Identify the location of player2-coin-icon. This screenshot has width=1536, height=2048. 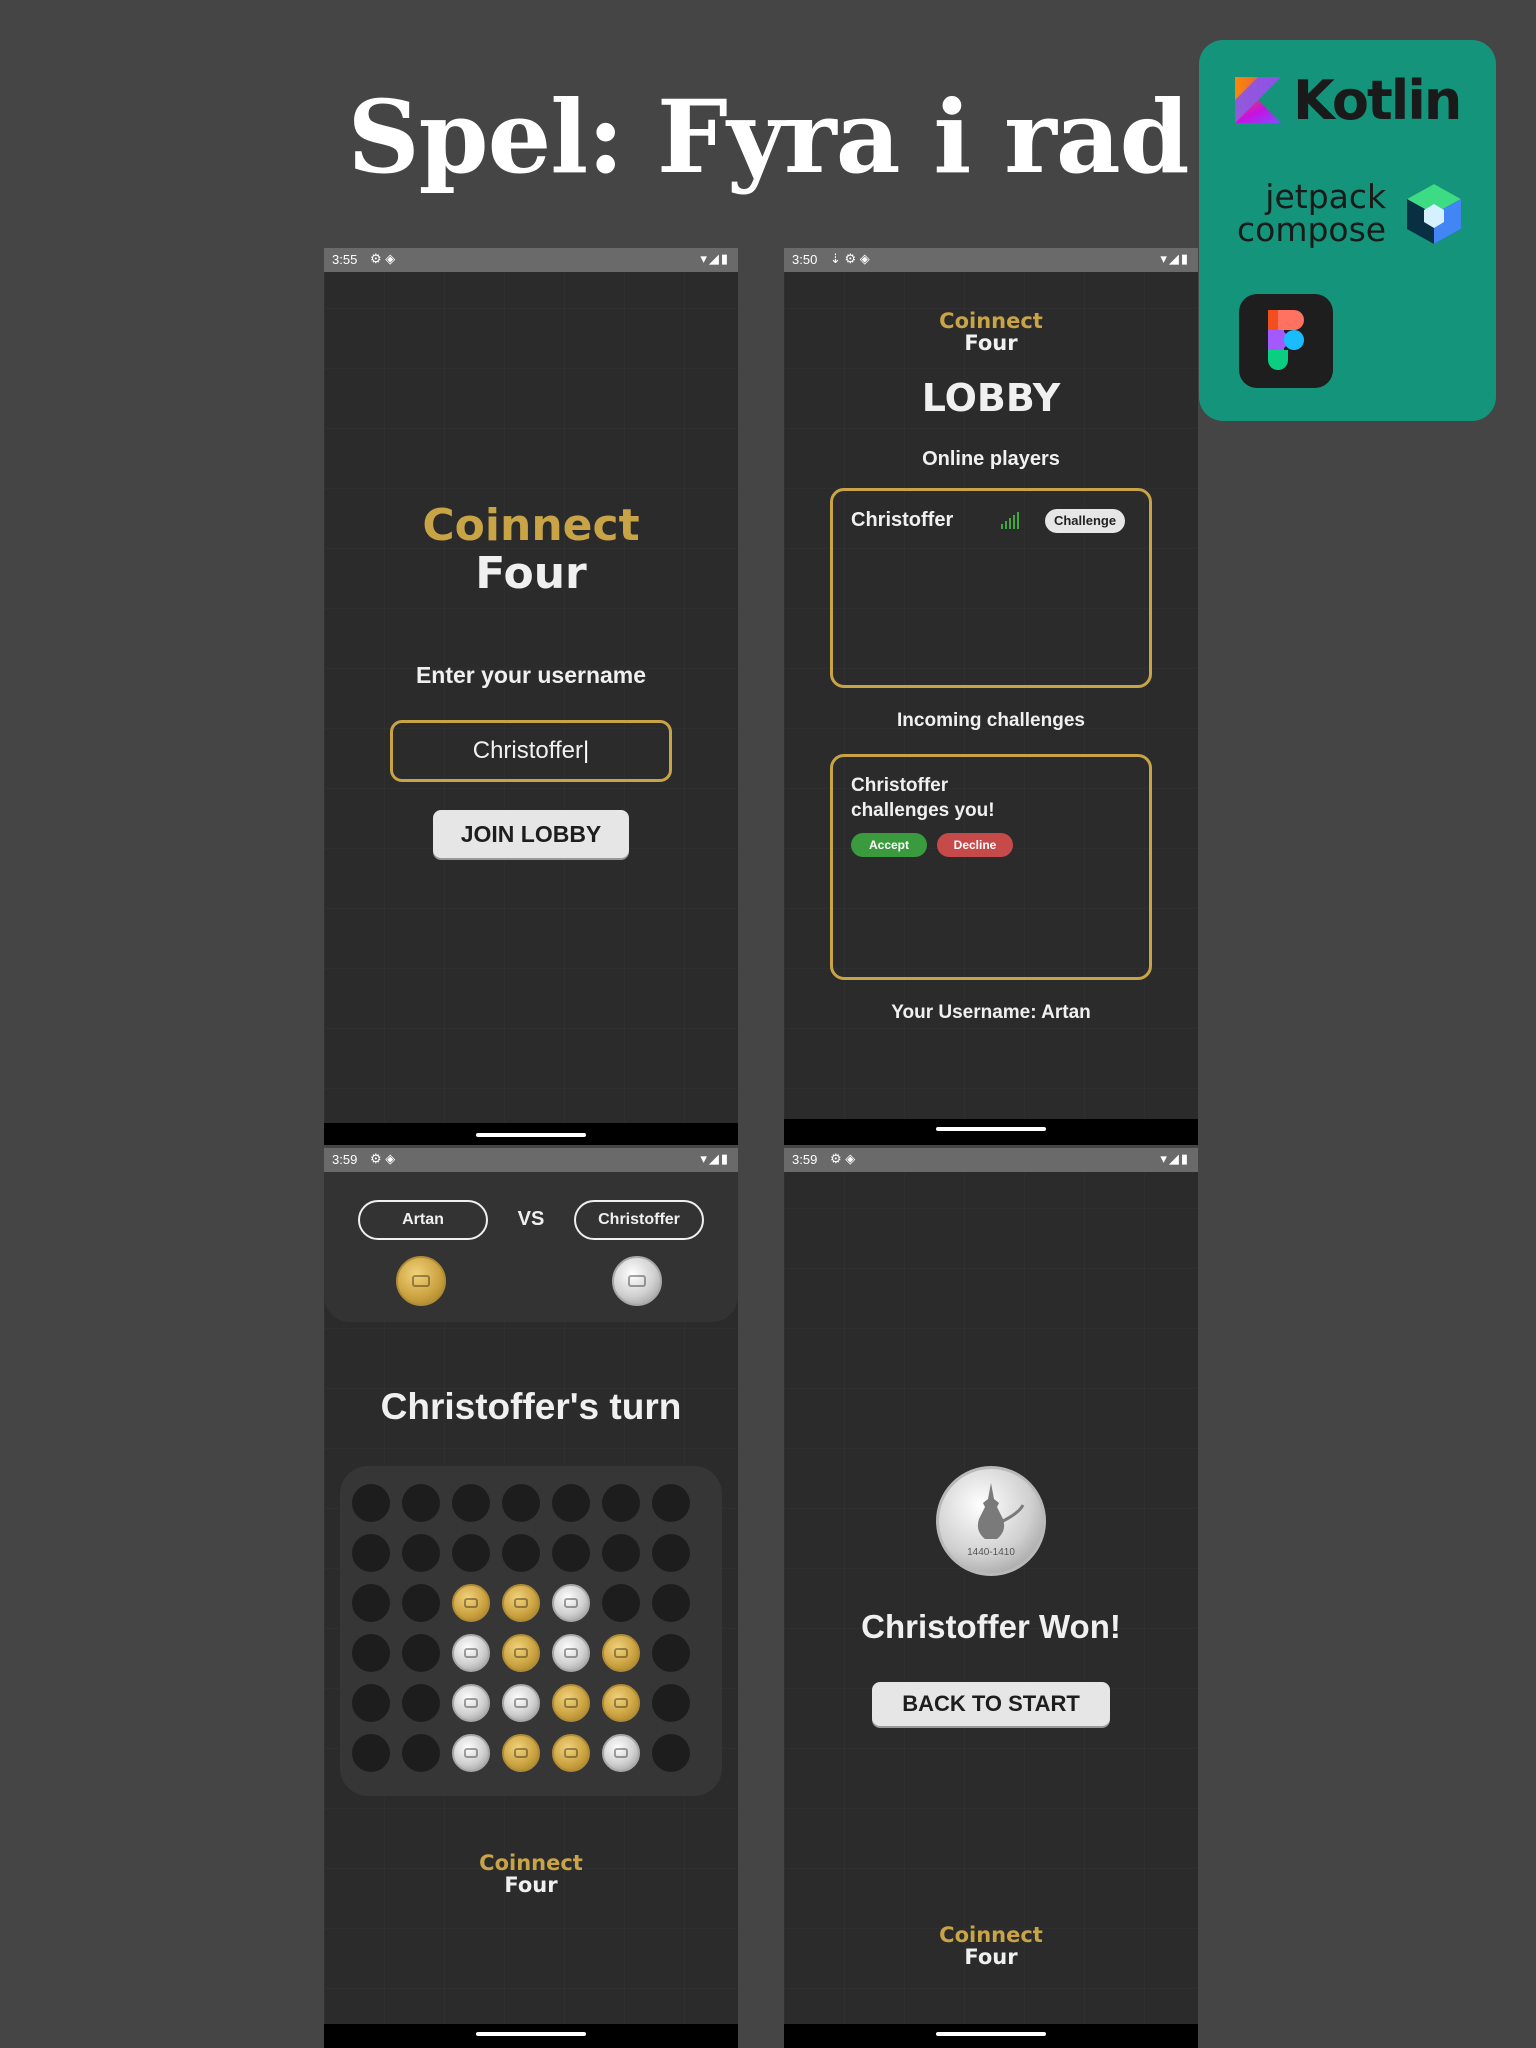
(637, 1281).